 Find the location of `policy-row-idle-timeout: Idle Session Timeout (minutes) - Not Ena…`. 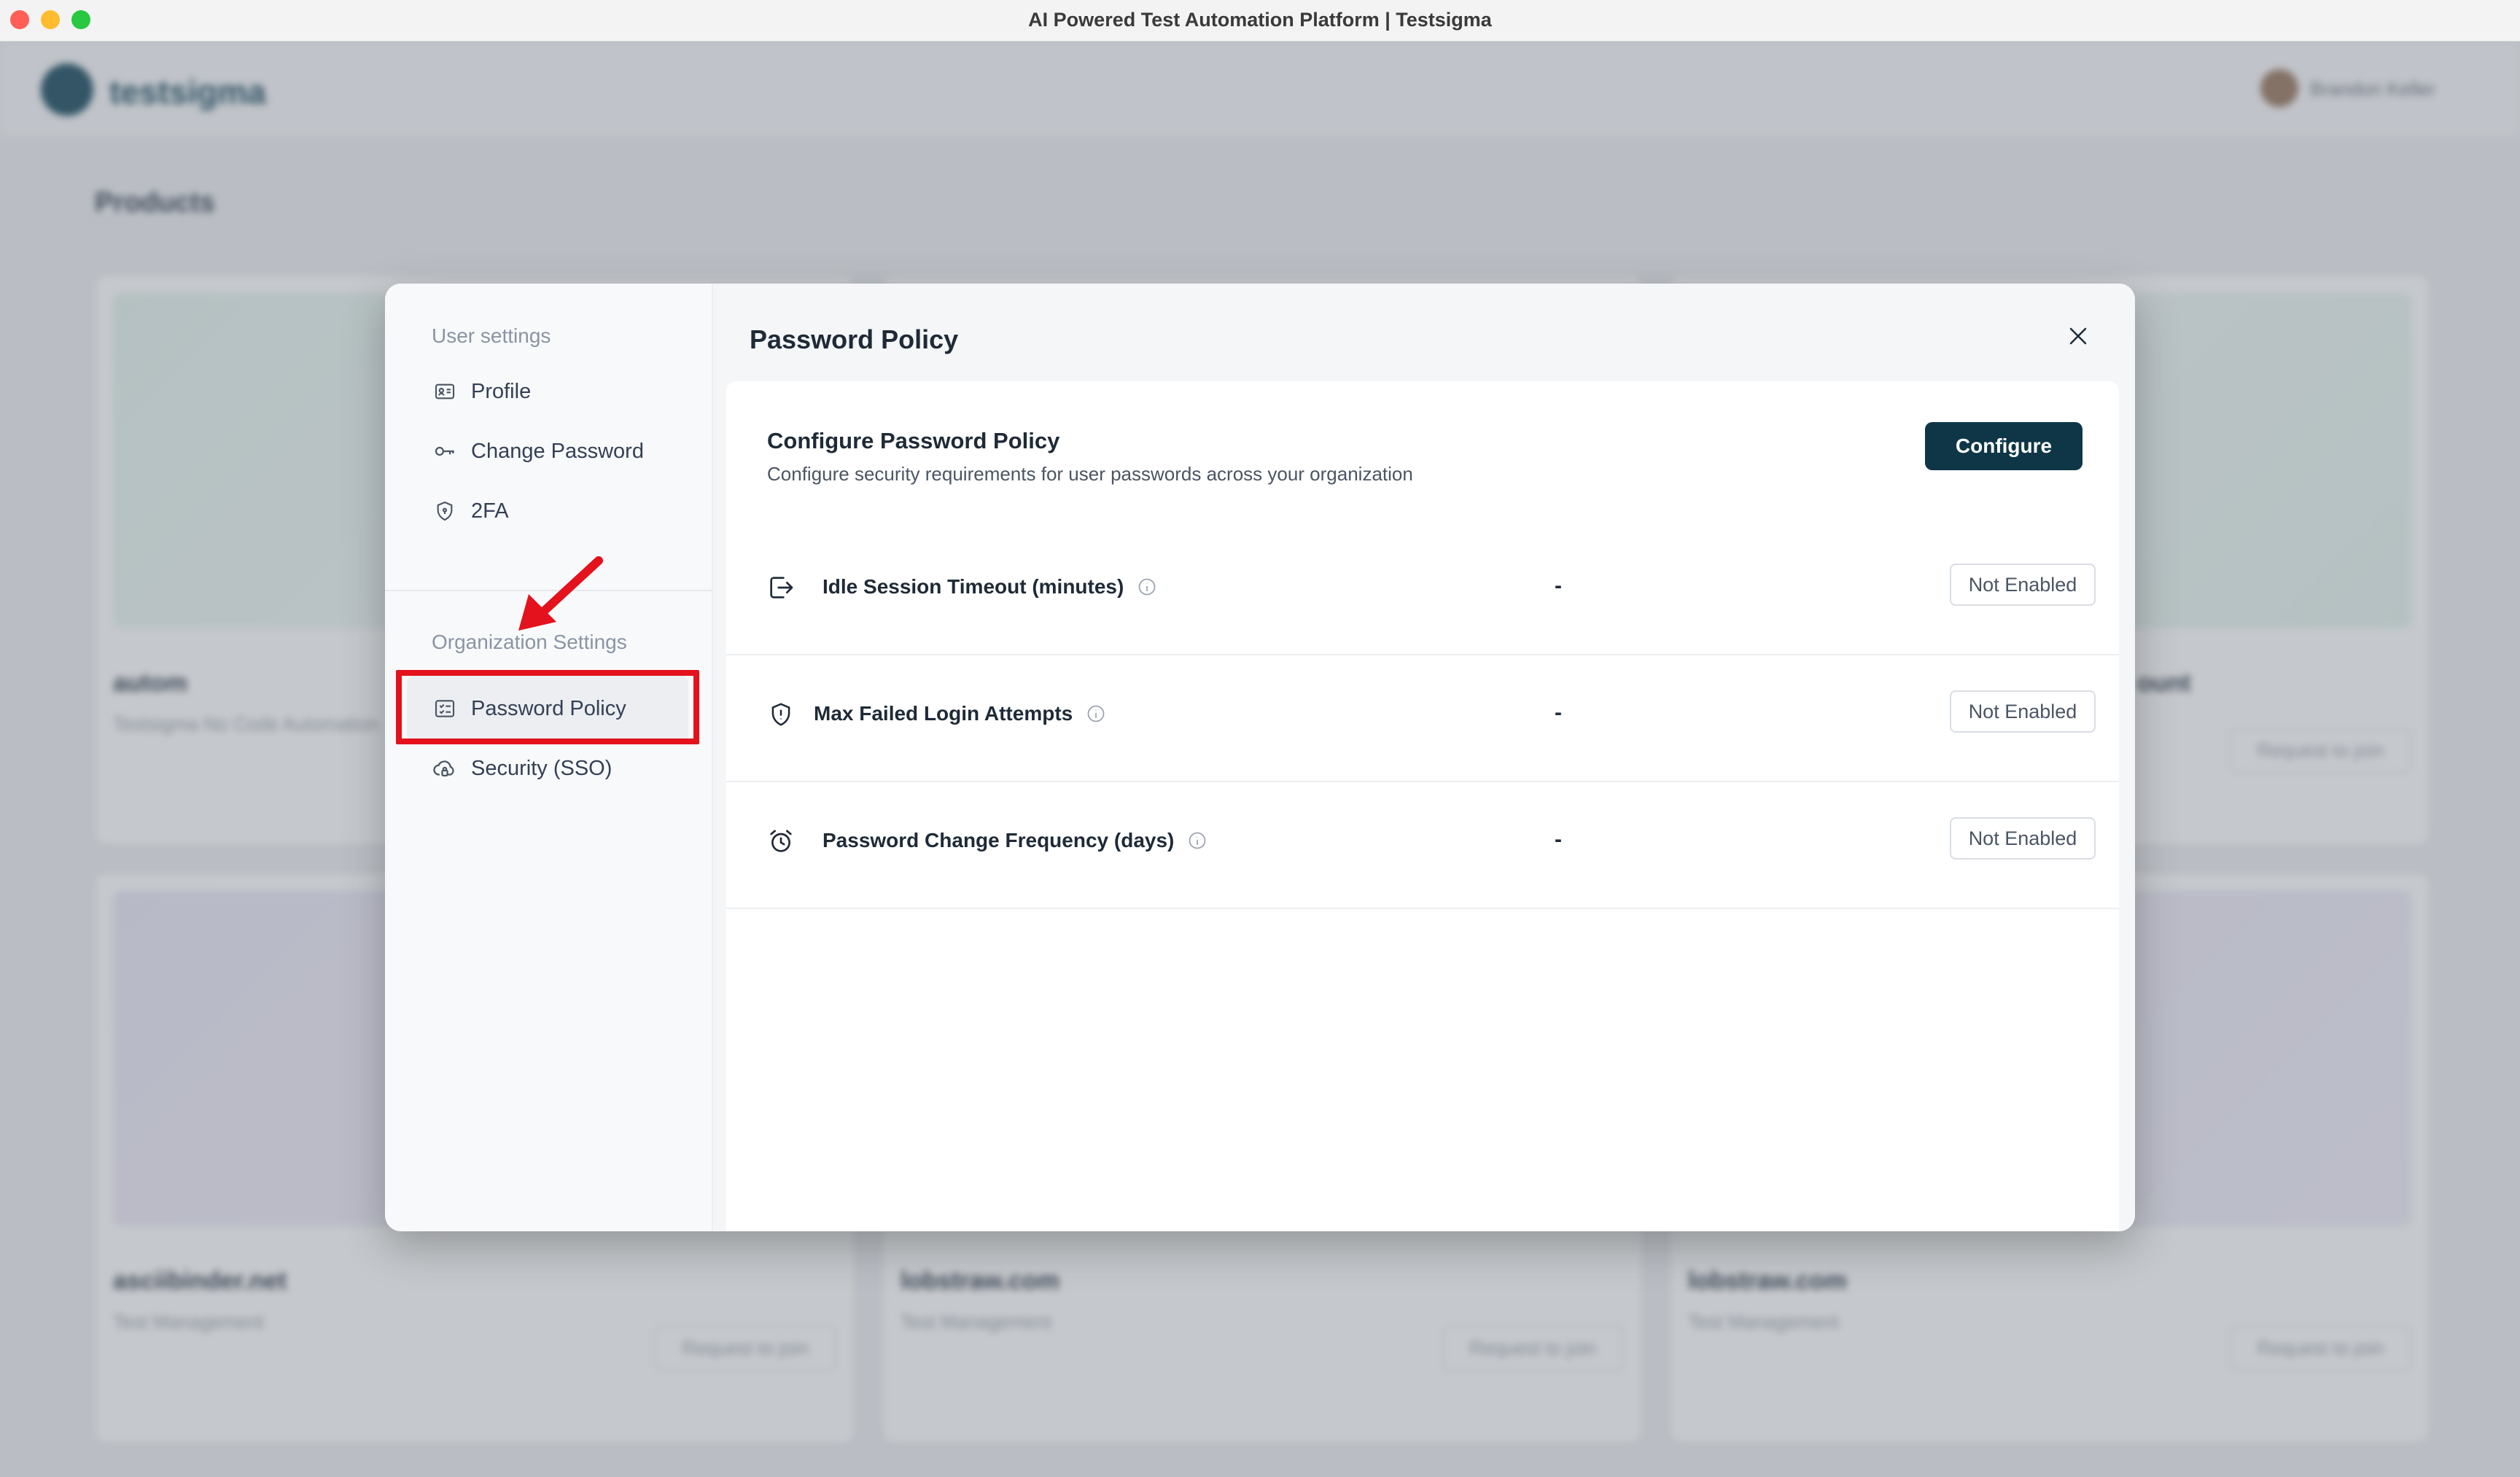

policy-row-idle-timeout: Idle Session Timeout (minutes) - Not Ena… is located at coordinates (1422, 591).